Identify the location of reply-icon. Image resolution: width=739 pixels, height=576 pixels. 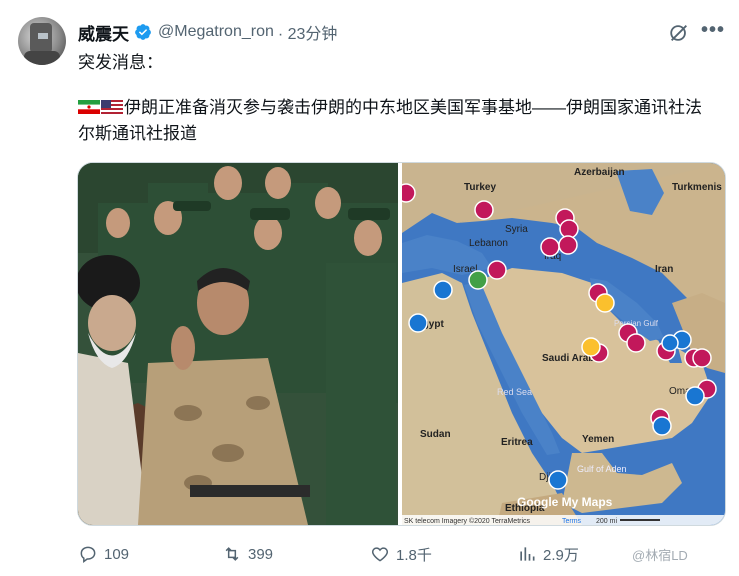
(88, 554).